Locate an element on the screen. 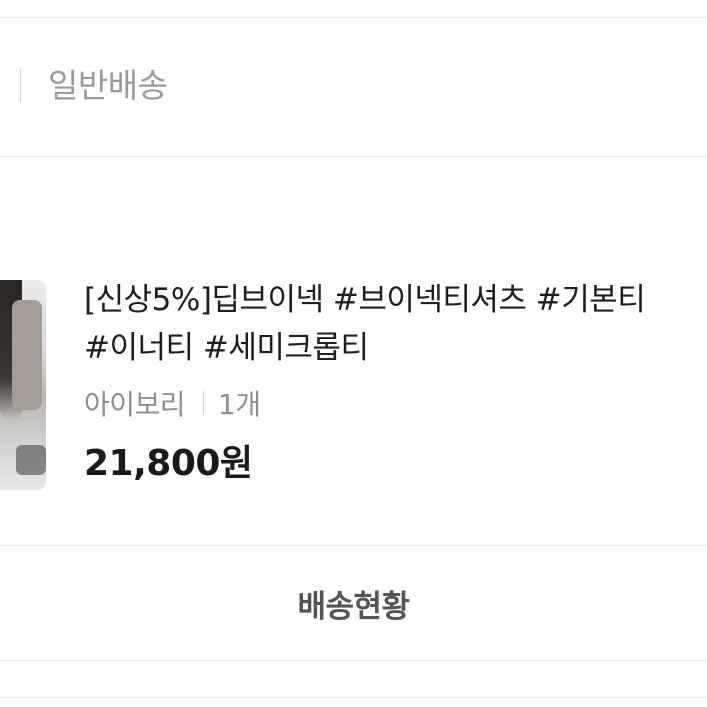 The height and width of the screenshot is (707, 707). shipping-type-label: 일반배송 is located at coordinates (108, 85).